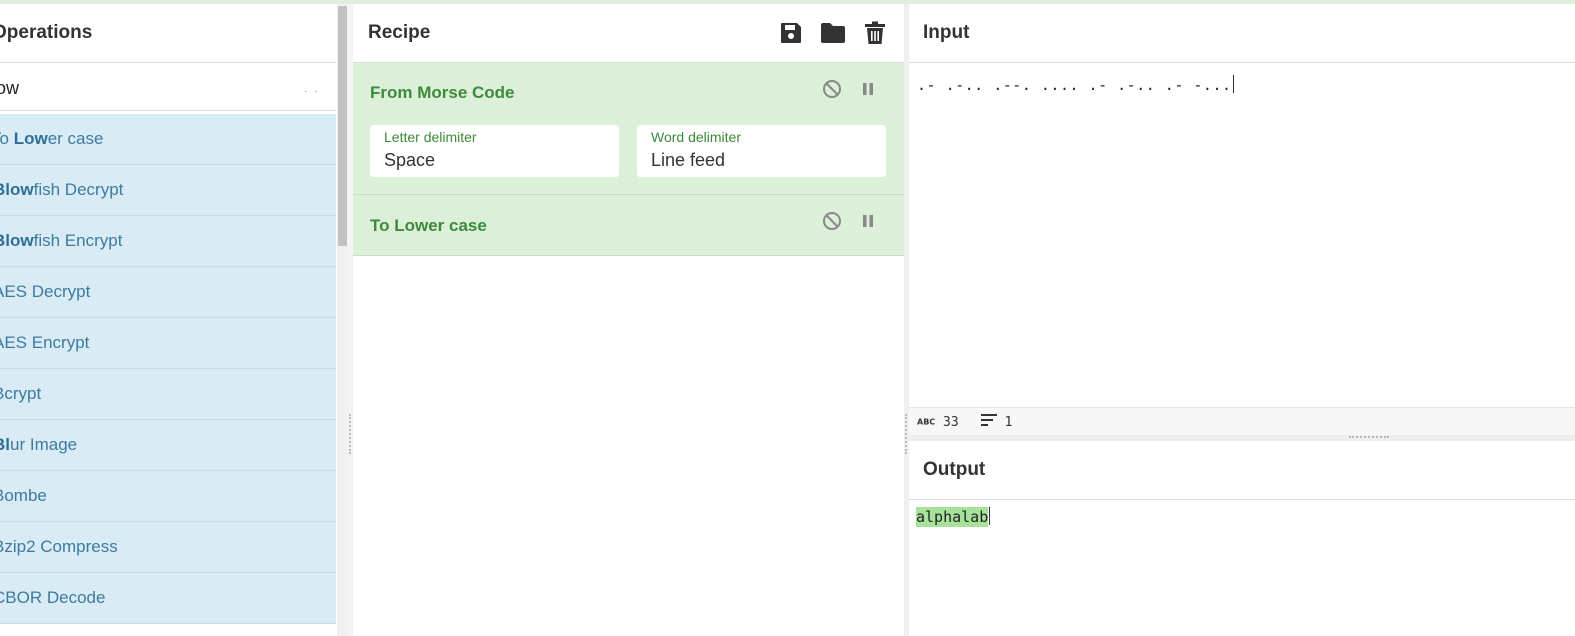  I want to click on resize-grip, so click(1369, 438).